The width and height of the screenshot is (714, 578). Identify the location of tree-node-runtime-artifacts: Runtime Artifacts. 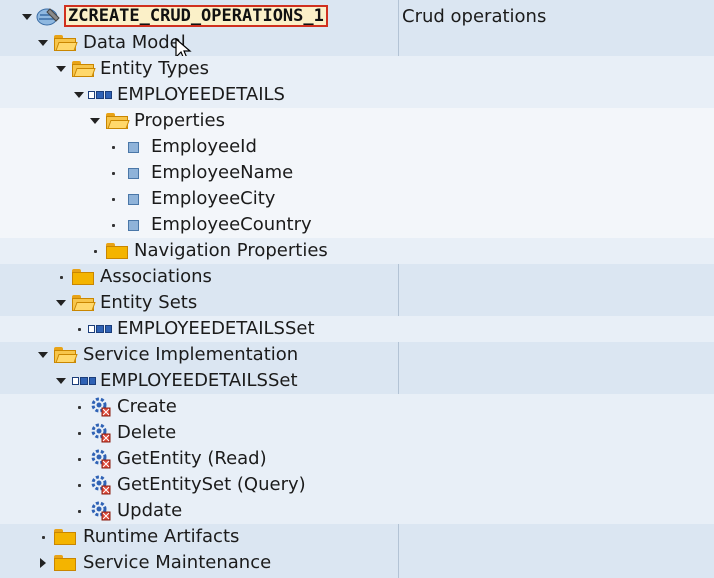
(357, 537).